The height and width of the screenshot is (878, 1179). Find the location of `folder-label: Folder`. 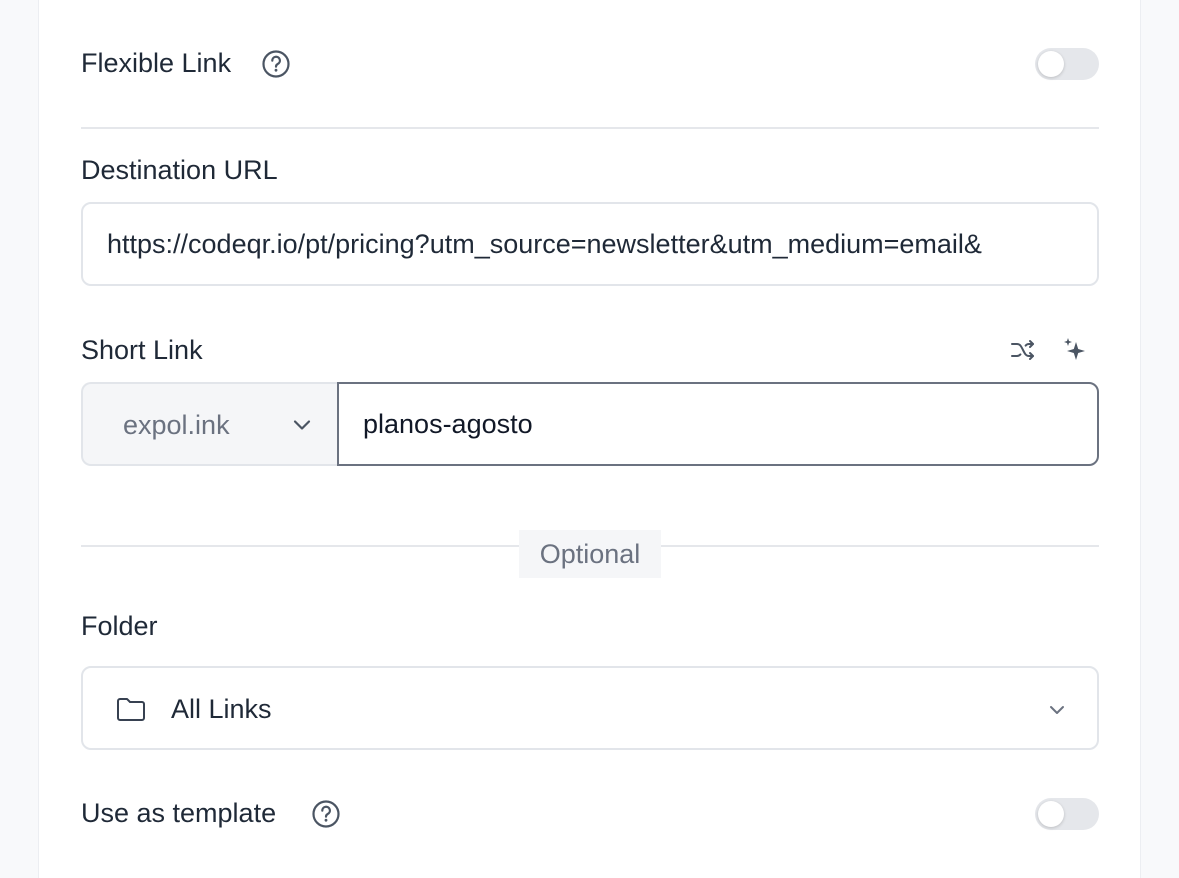

folder-label: Folder is located at coordinates (119, 626).